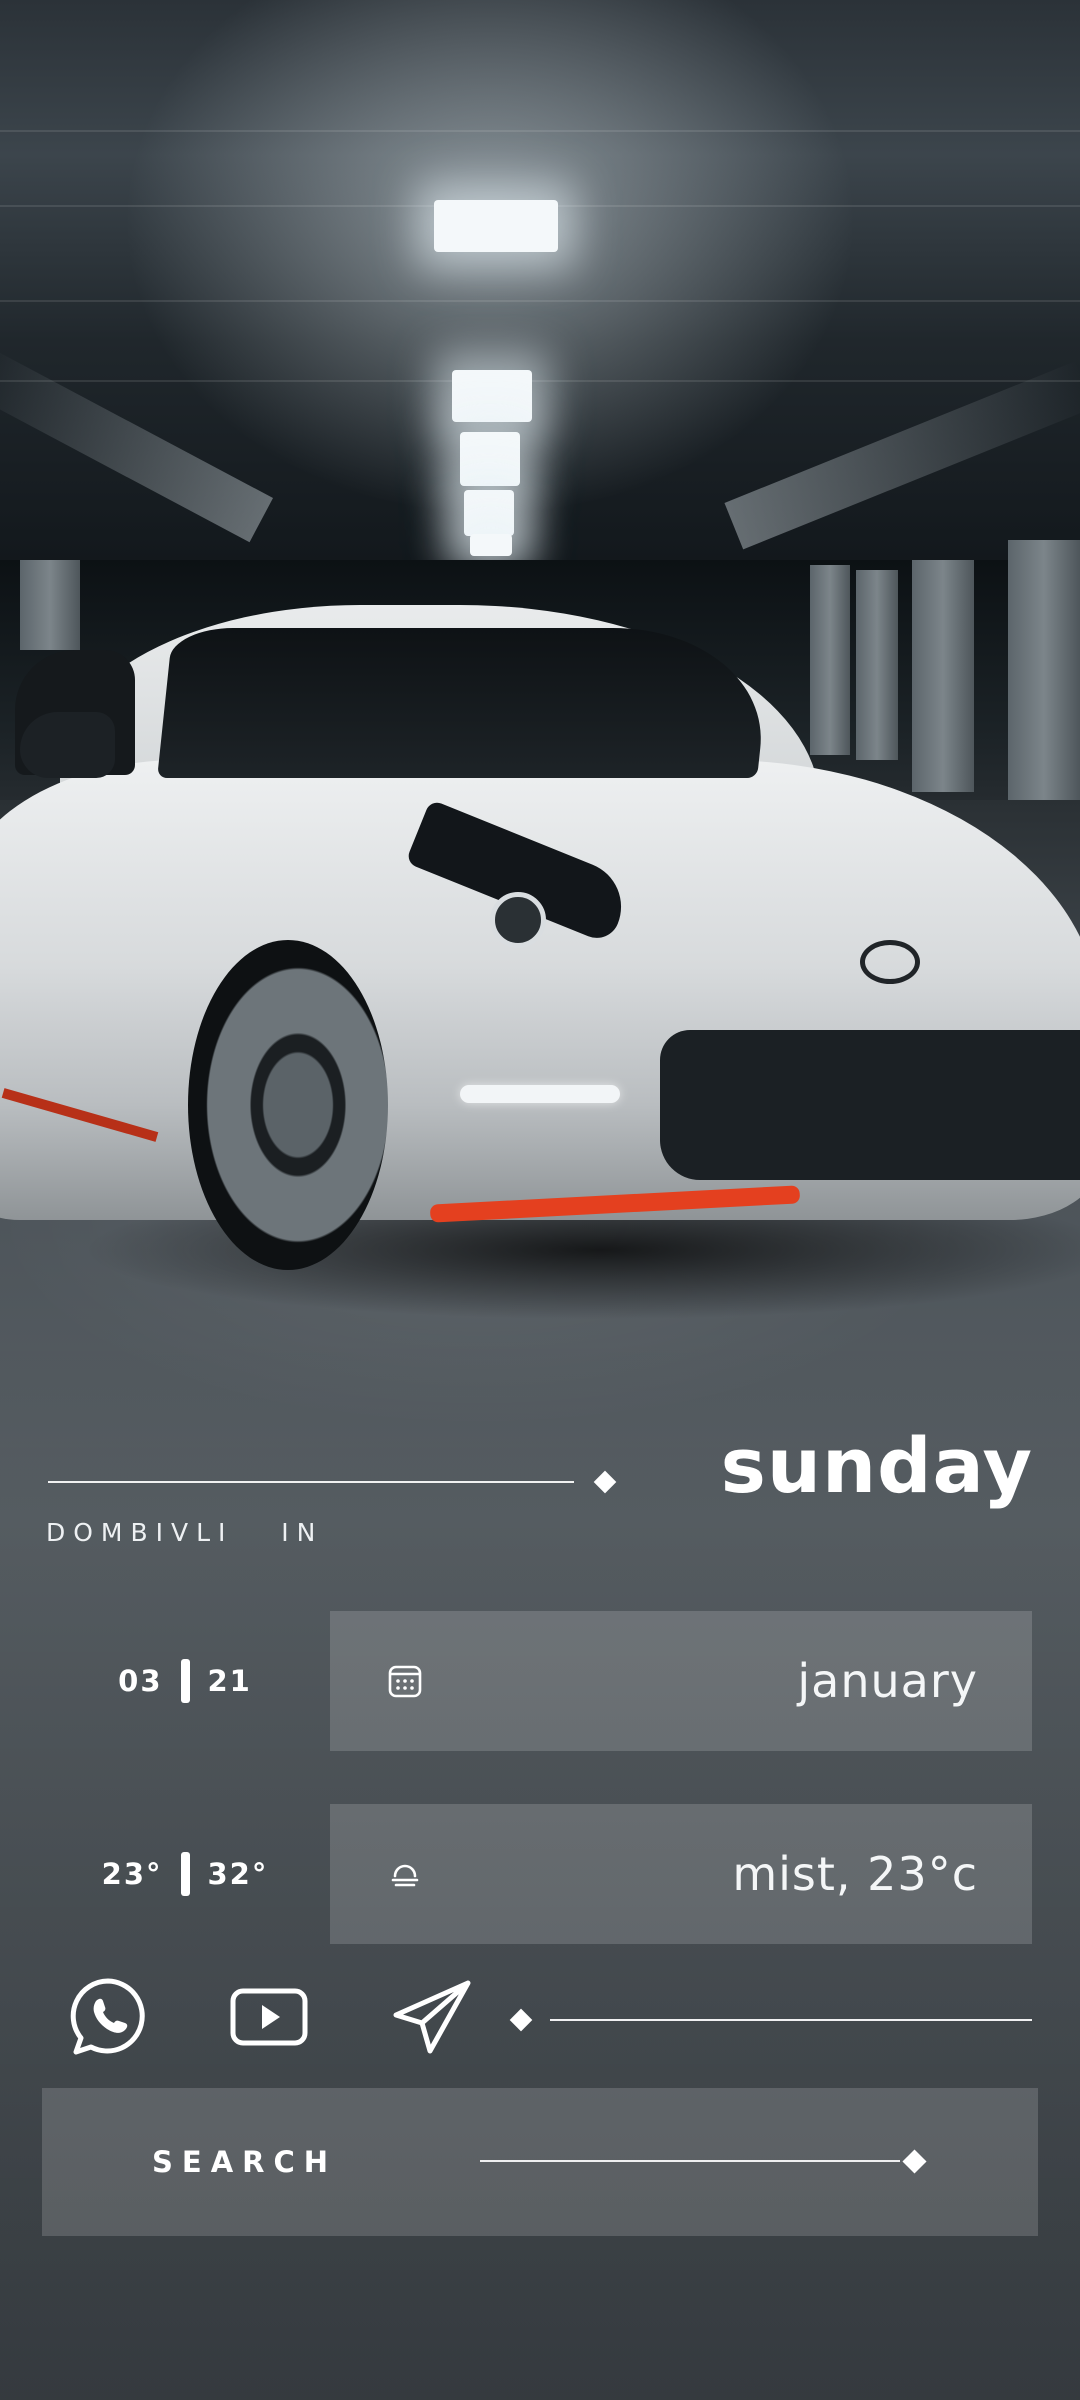 The width and height of the screenshot is (1080, 2400). I want to click on date-separator, so click(185, 1681).